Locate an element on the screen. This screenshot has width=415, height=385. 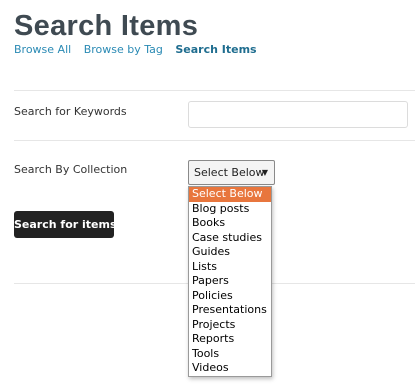
search-for-items-button: Search for items is located at coordinates (65, 224).